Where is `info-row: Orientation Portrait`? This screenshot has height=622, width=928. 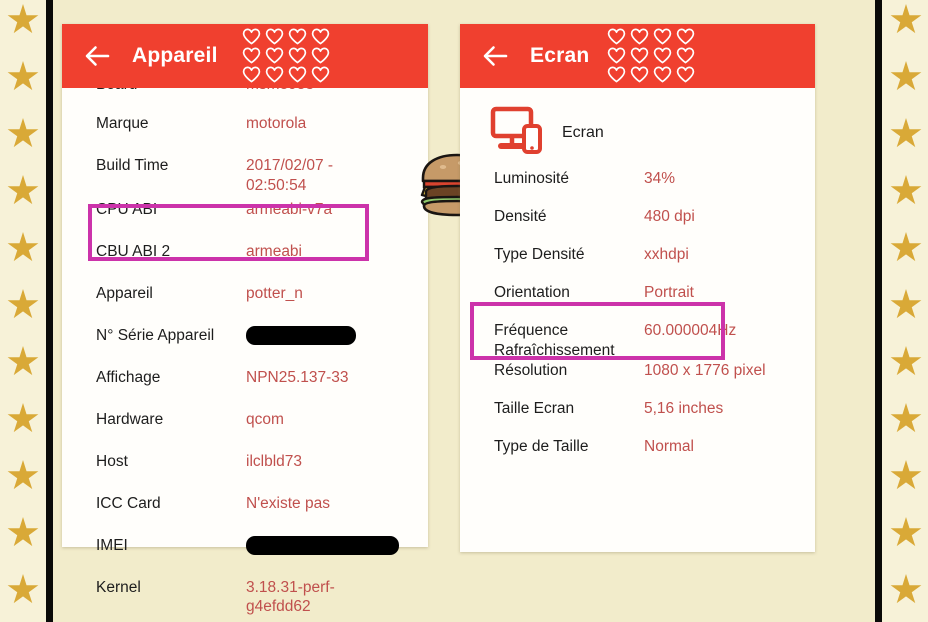 info-row: Orientation Portrait is located at coordinates (637, 302).